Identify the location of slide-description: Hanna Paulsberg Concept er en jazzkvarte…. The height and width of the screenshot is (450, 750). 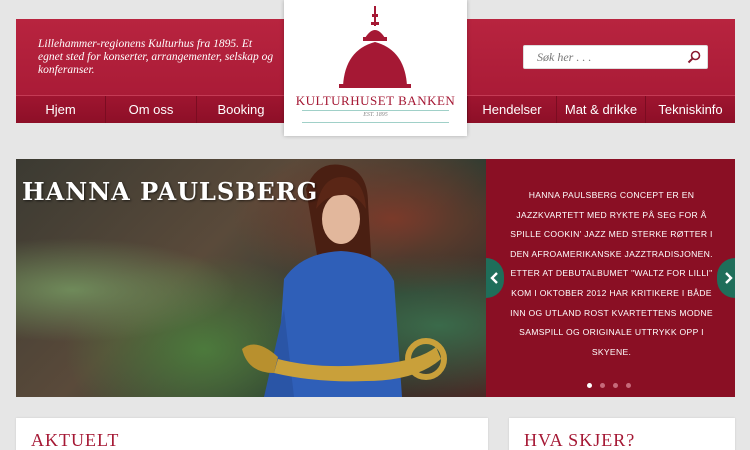
(611, 273).